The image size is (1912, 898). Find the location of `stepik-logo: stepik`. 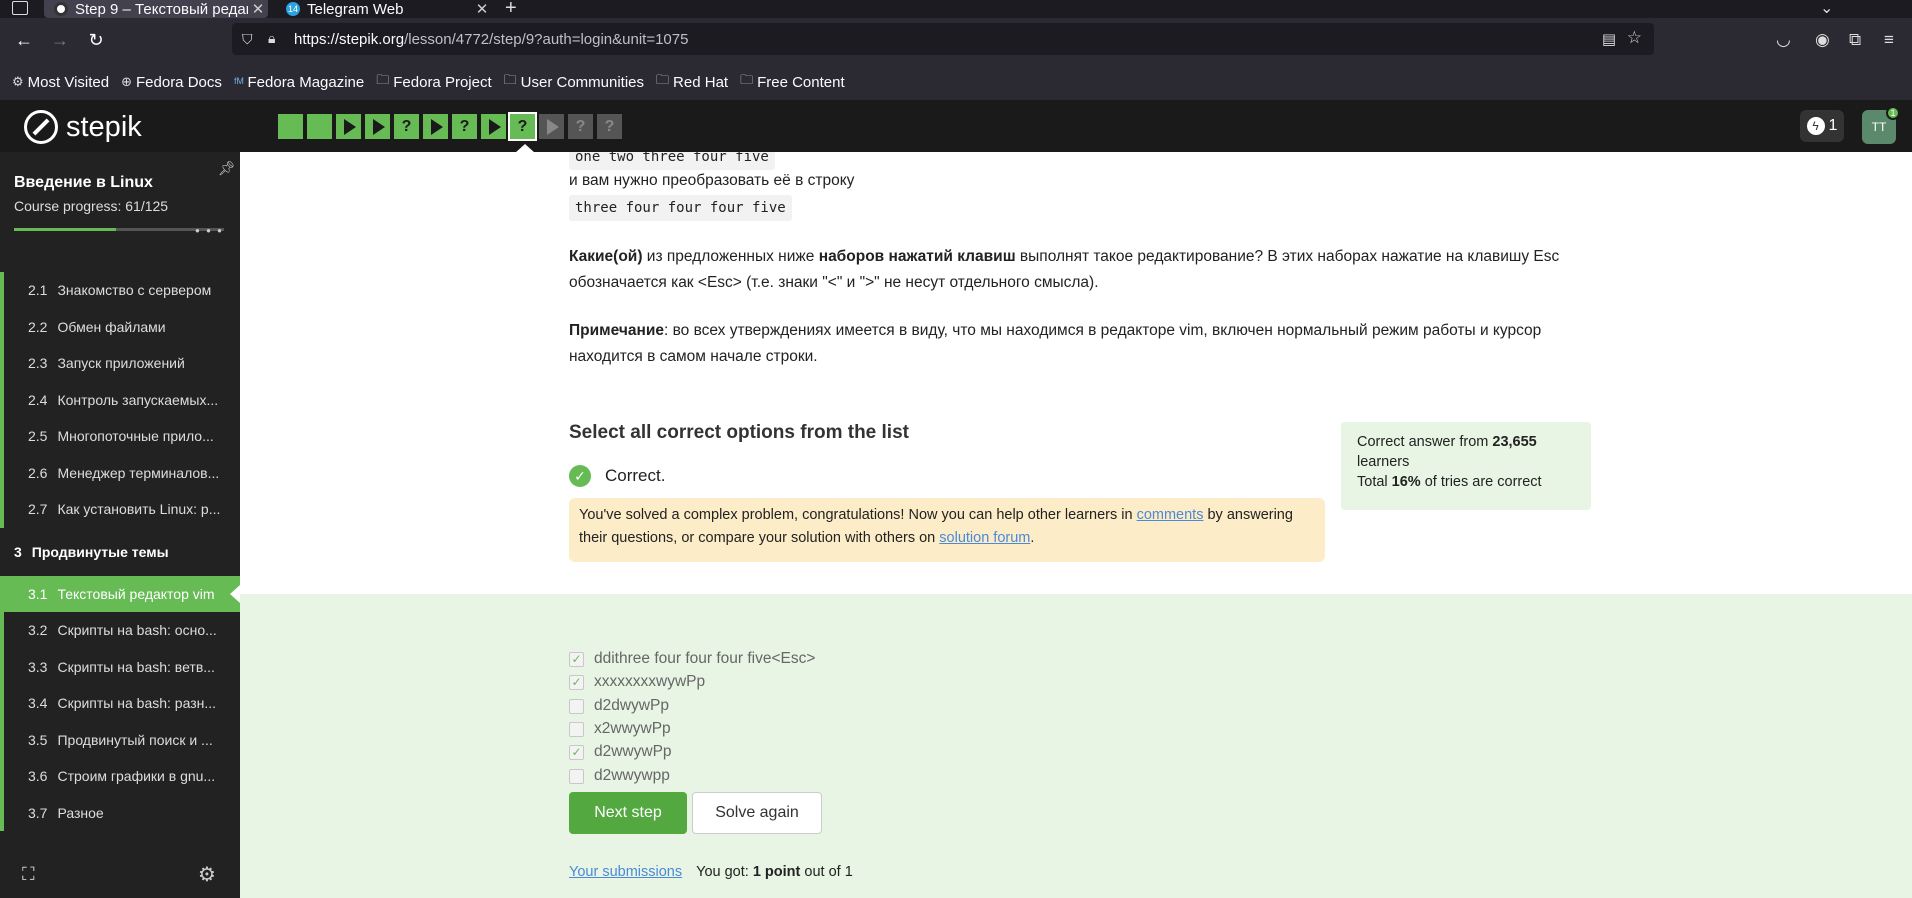

stepik-logo: stepik is located at coordinates (83, 127).